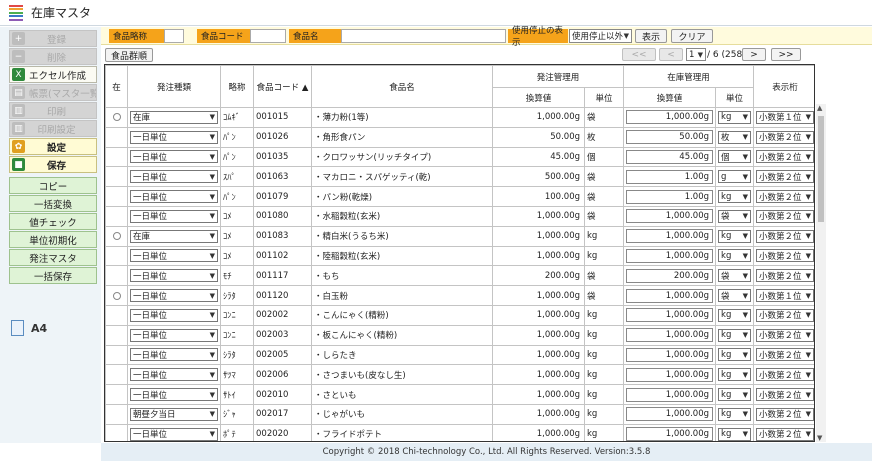  I want to click on name-input, so click(423, 36).